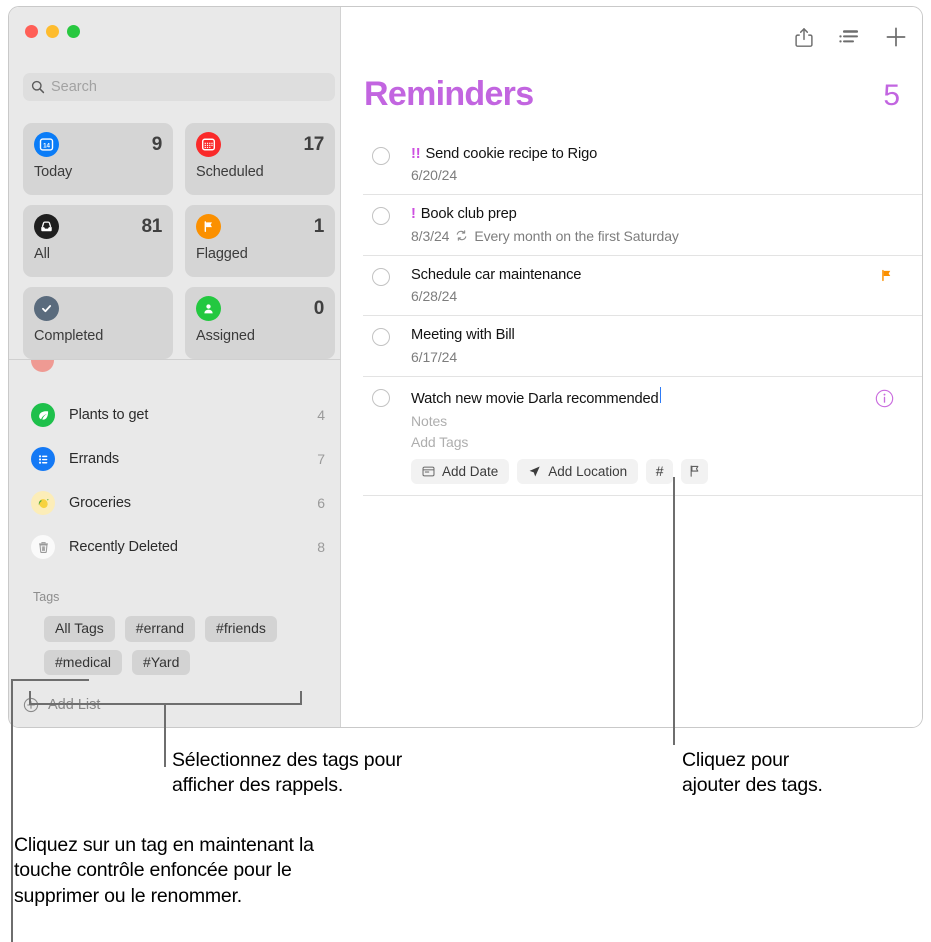 The height and width of the screenshot is (942, 931). I want to click on add-tag-button: #, so click(660, 471).